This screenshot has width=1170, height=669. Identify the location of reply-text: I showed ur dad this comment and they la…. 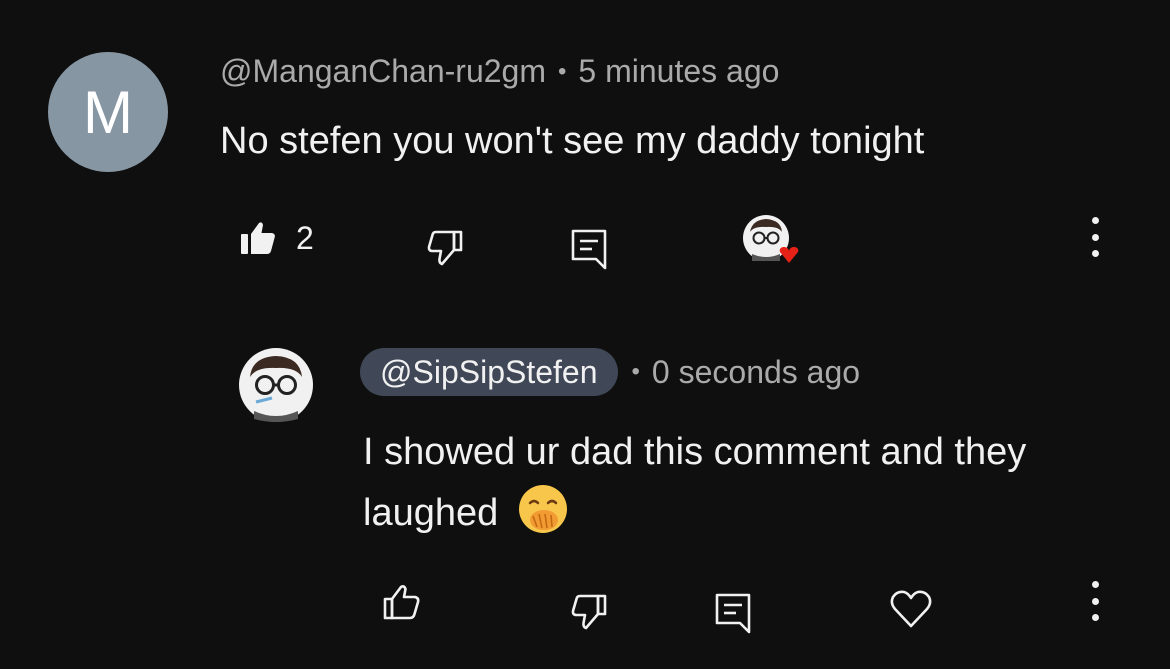
(723, 483).